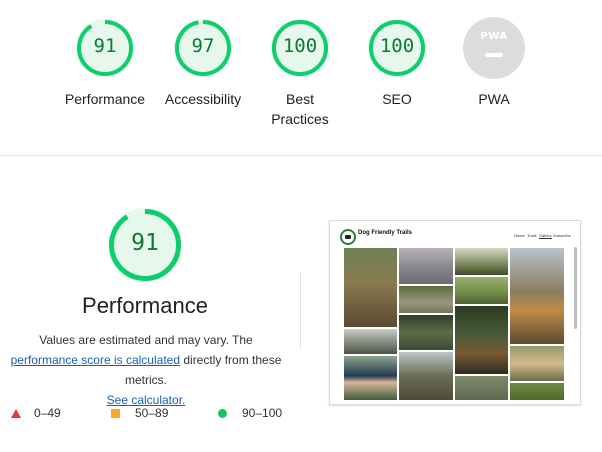 Image resolution: width=602 pixels, height=452 pixels. I want to click on performance-score: 91, so click(105, 46).